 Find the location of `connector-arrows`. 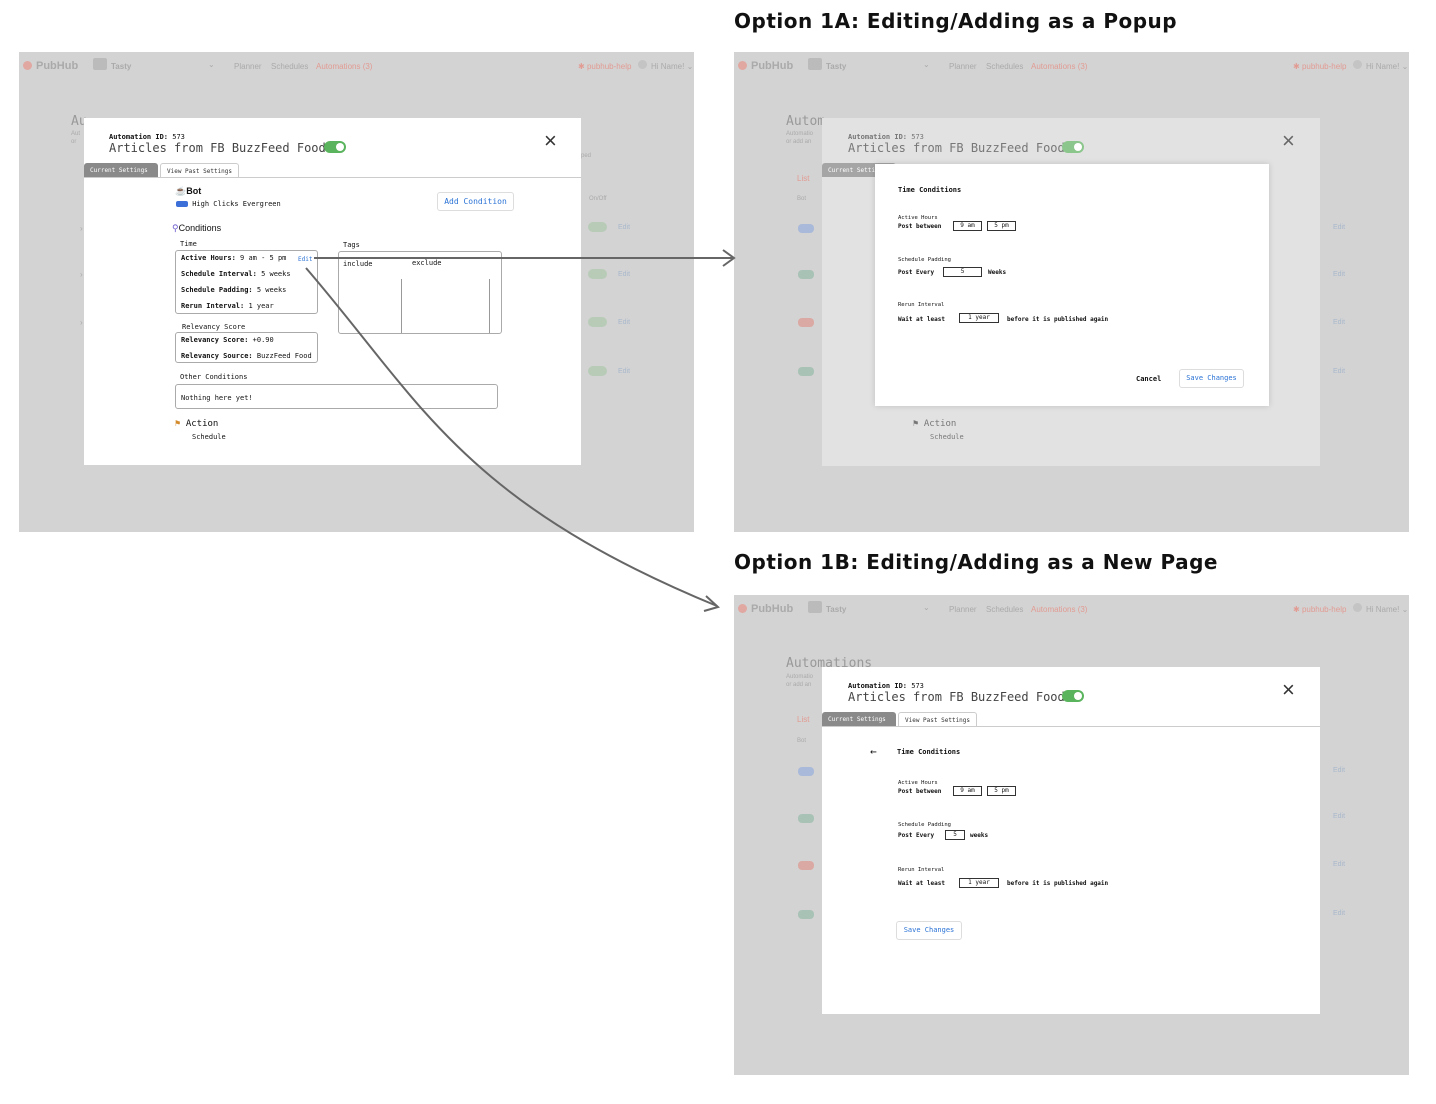

connector-arrows is located at coordinates (520, 430).